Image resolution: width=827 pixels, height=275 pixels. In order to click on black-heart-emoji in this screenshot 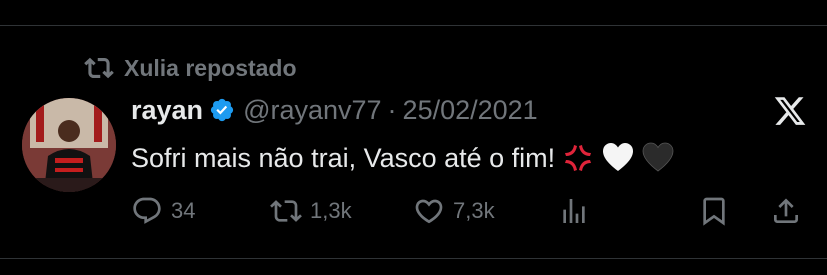, I will do `click(658, 157)`.